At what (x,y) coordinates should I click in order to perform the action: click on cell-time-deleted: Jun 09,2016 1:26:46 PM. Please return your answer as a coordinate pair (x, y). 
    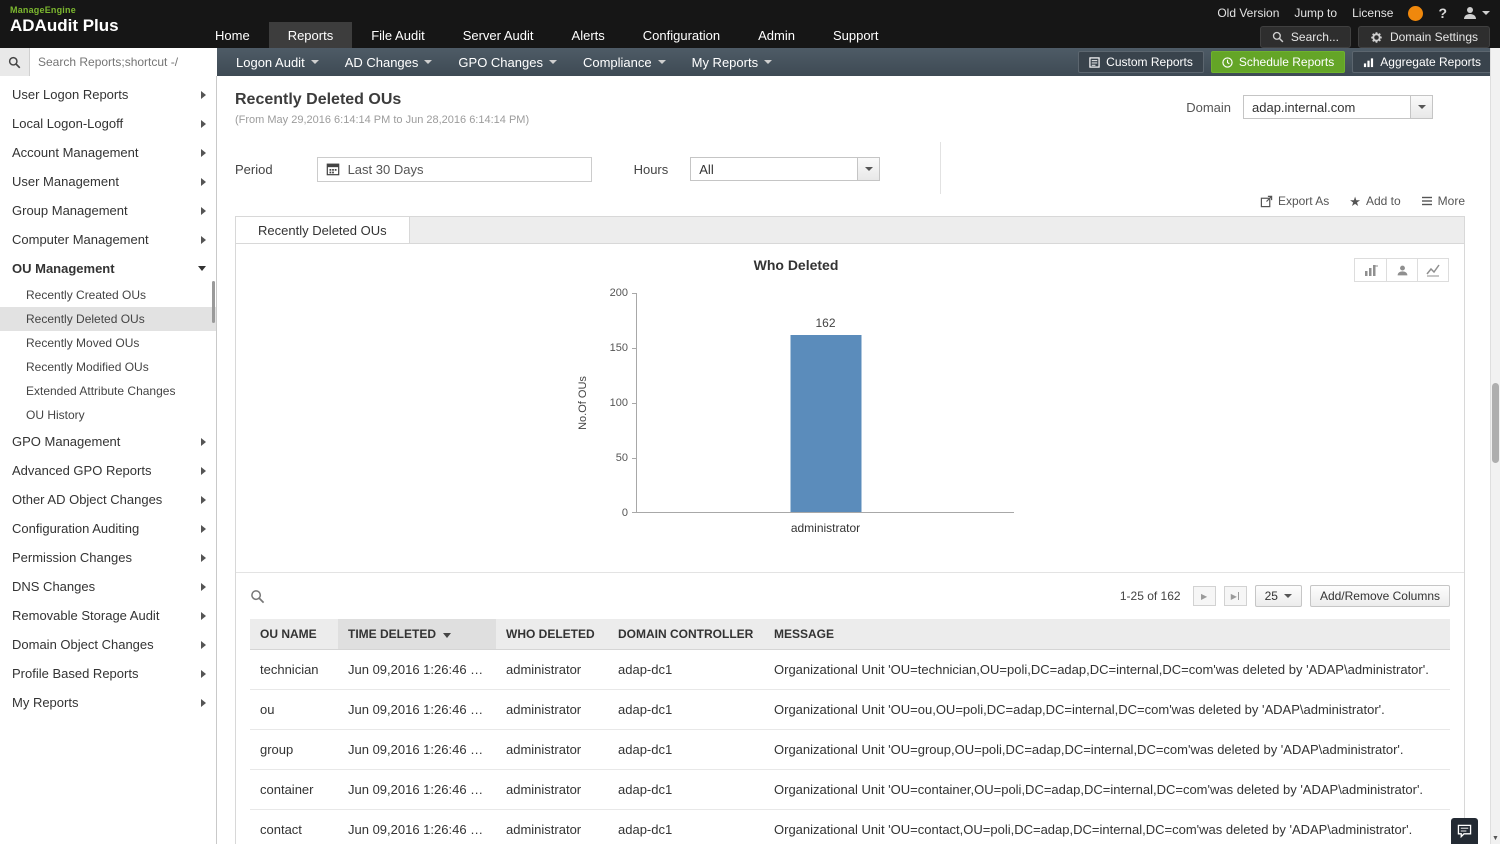
    Looking at the image, I should click on (417, 709).